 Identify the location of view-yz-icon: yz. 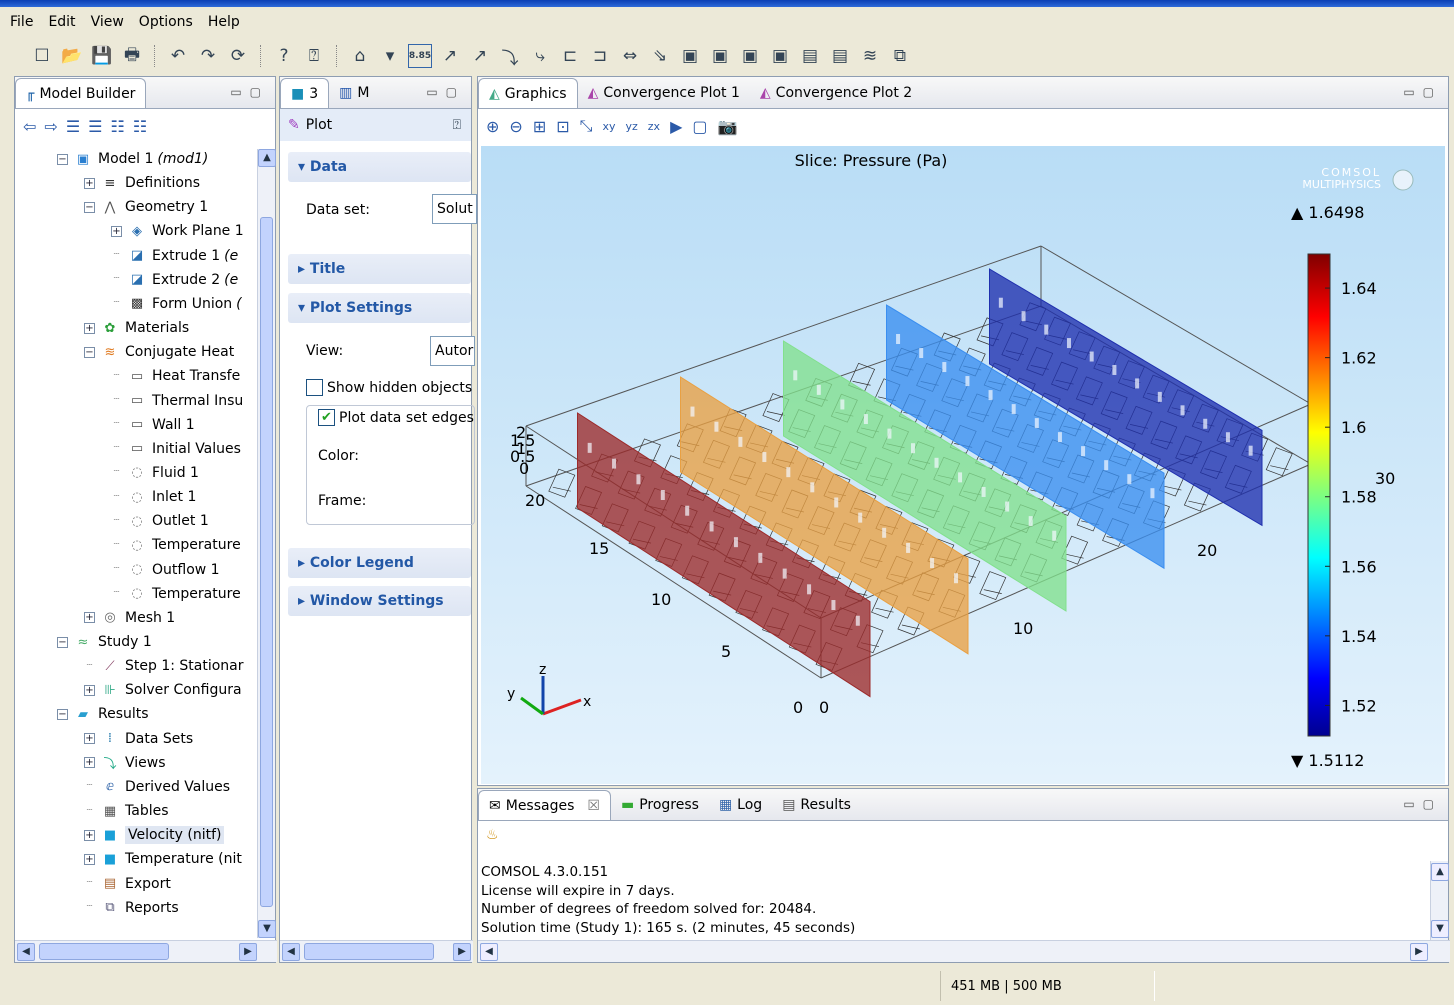
(631, 126).